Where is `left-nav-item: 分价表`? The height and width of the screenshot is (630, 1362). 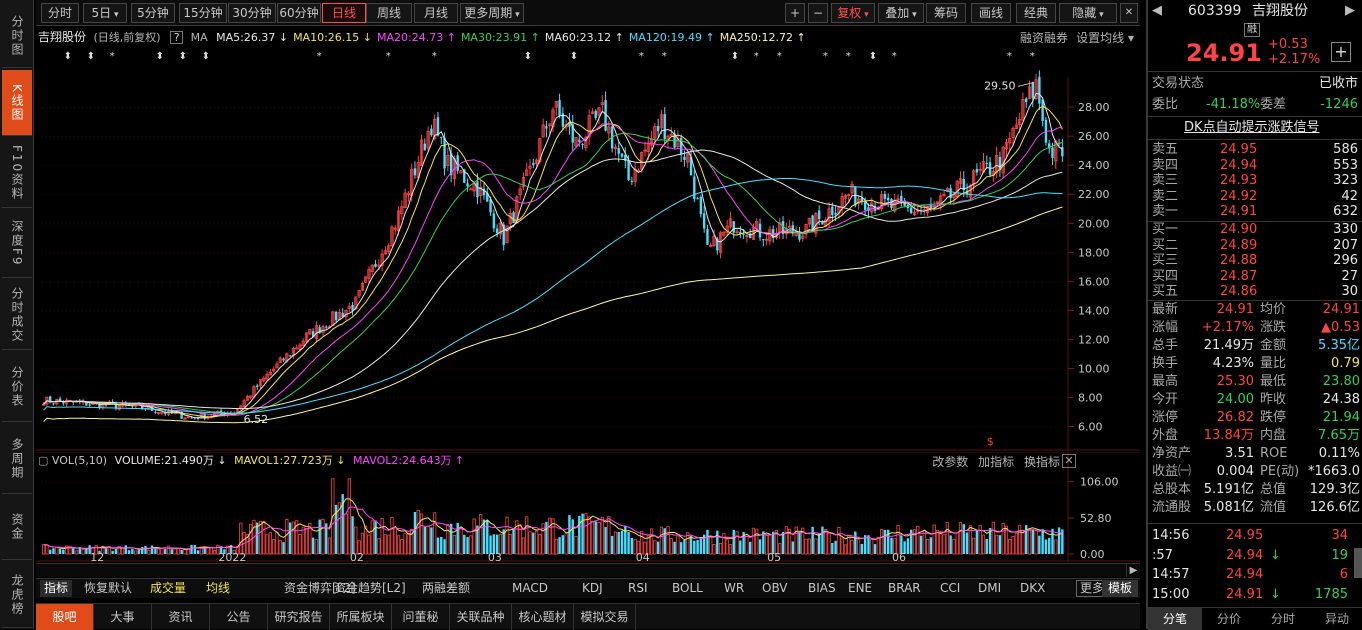 left-nav-item: 分价表 is located at coordinates (17, 387).